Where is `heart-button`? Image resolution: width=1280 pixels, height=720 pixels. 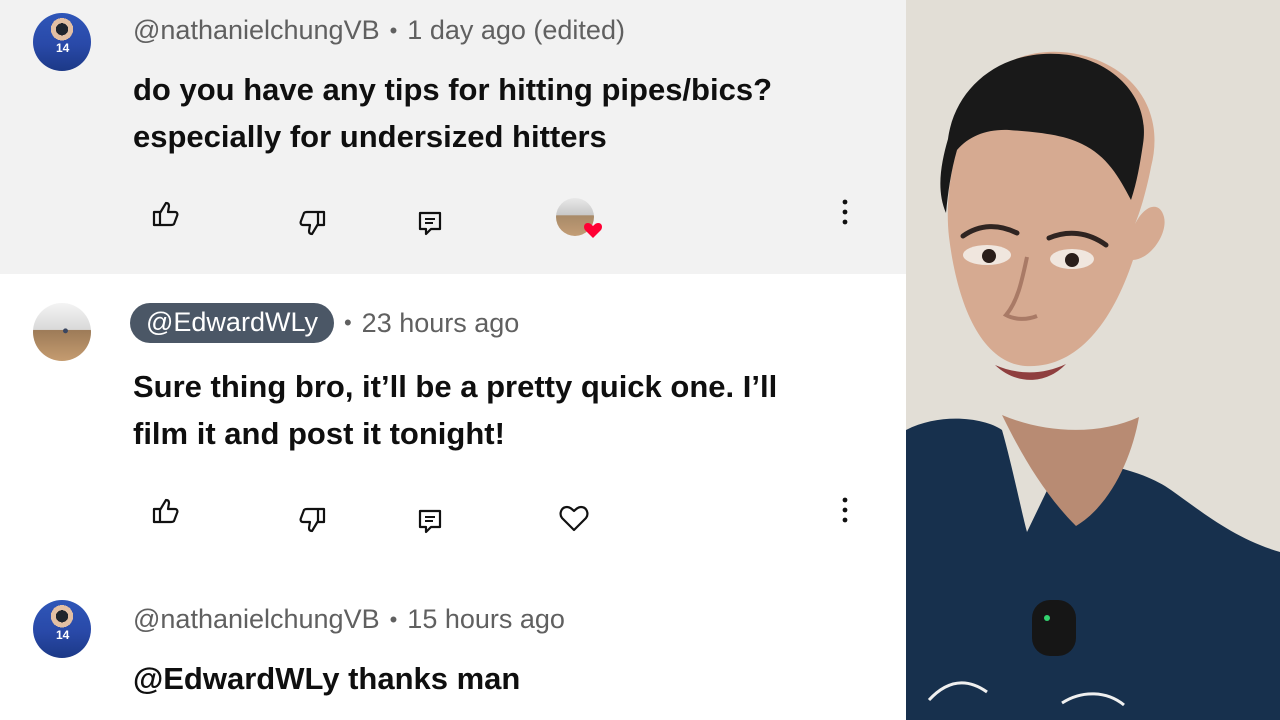 heart-button is located at coordinates (574, 518).